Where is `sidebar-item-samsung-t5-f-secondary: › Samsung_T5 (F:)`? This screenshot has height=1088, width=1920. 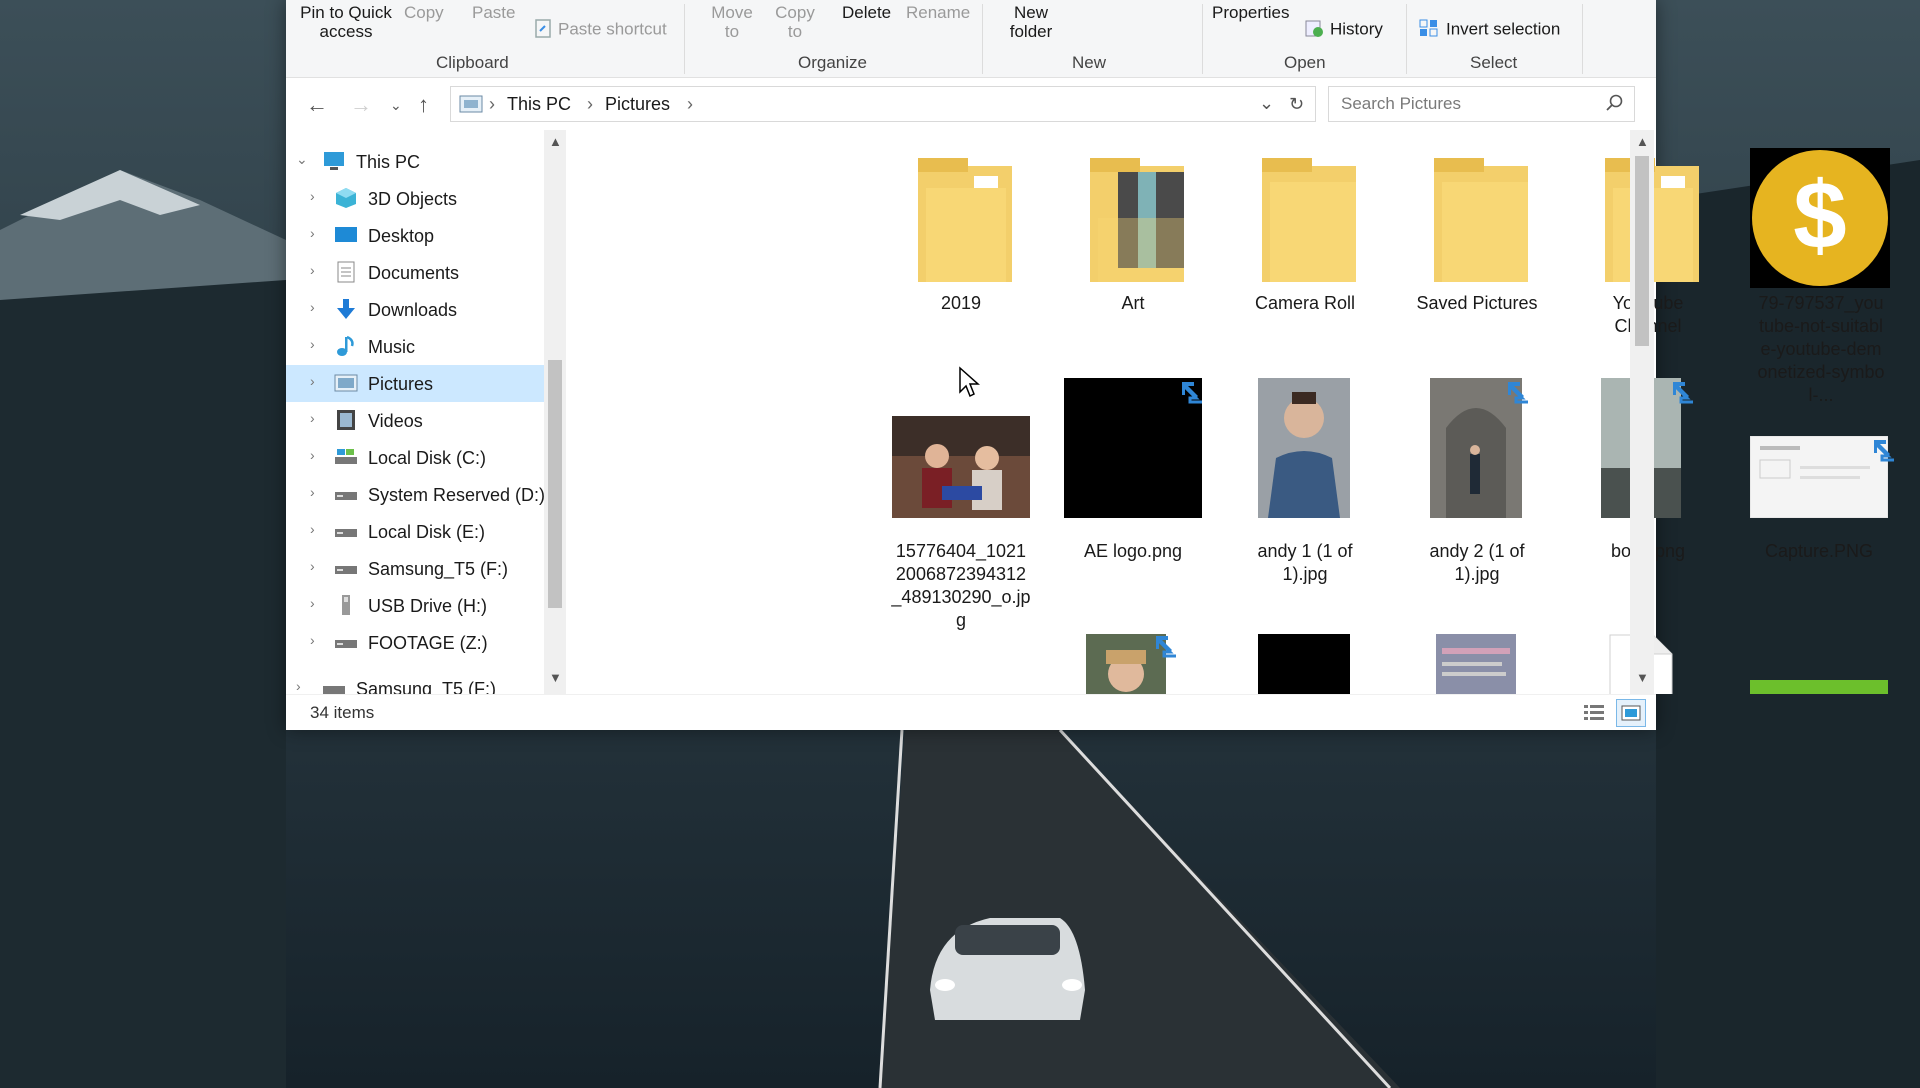 sidebar-item-samsung-t5-f-secondary: › Samsung_T5 (F:) is located at coordinates (415, 682).